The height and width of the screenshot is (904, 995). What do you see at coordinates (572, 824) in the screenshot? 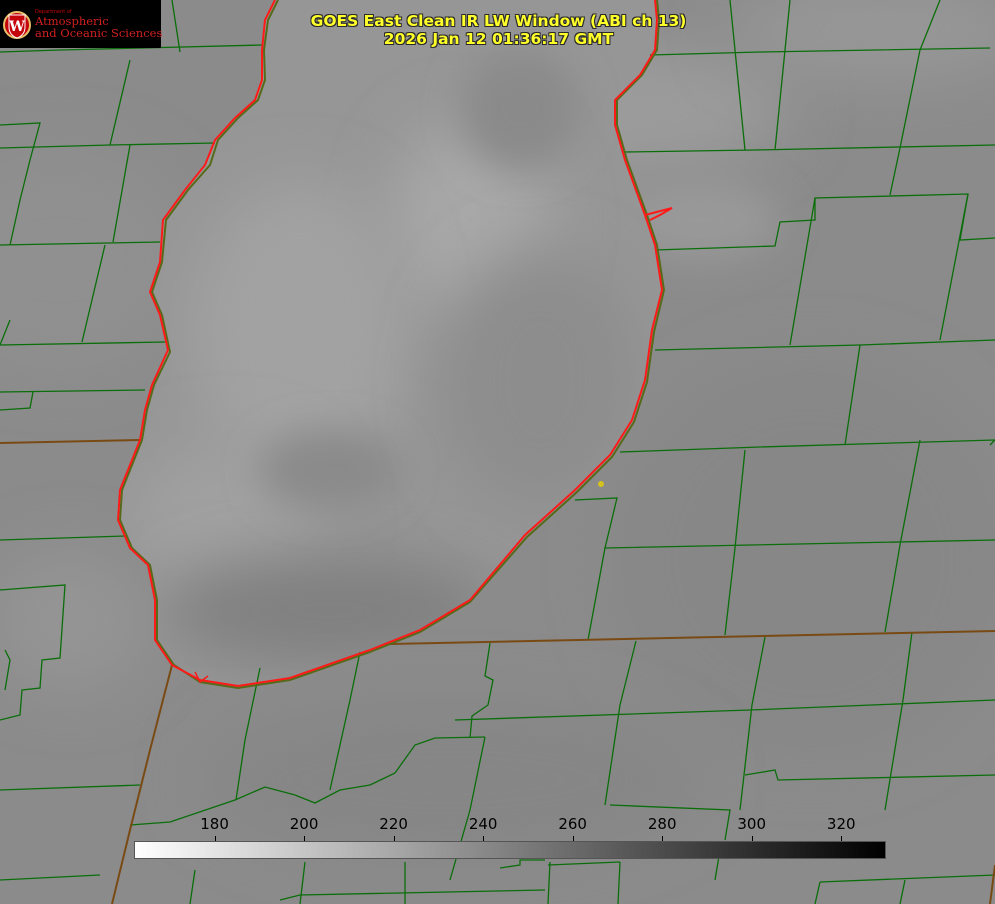
I see `colorbar-tick-label: 260` at bounding box center [572, 824].